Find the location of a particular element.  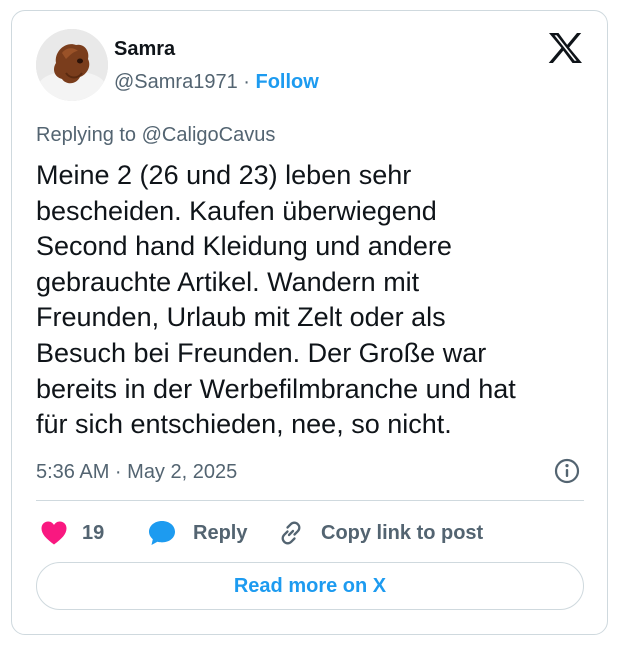

reply-context-prefix: Replying to is located at coordinates (86, 135).